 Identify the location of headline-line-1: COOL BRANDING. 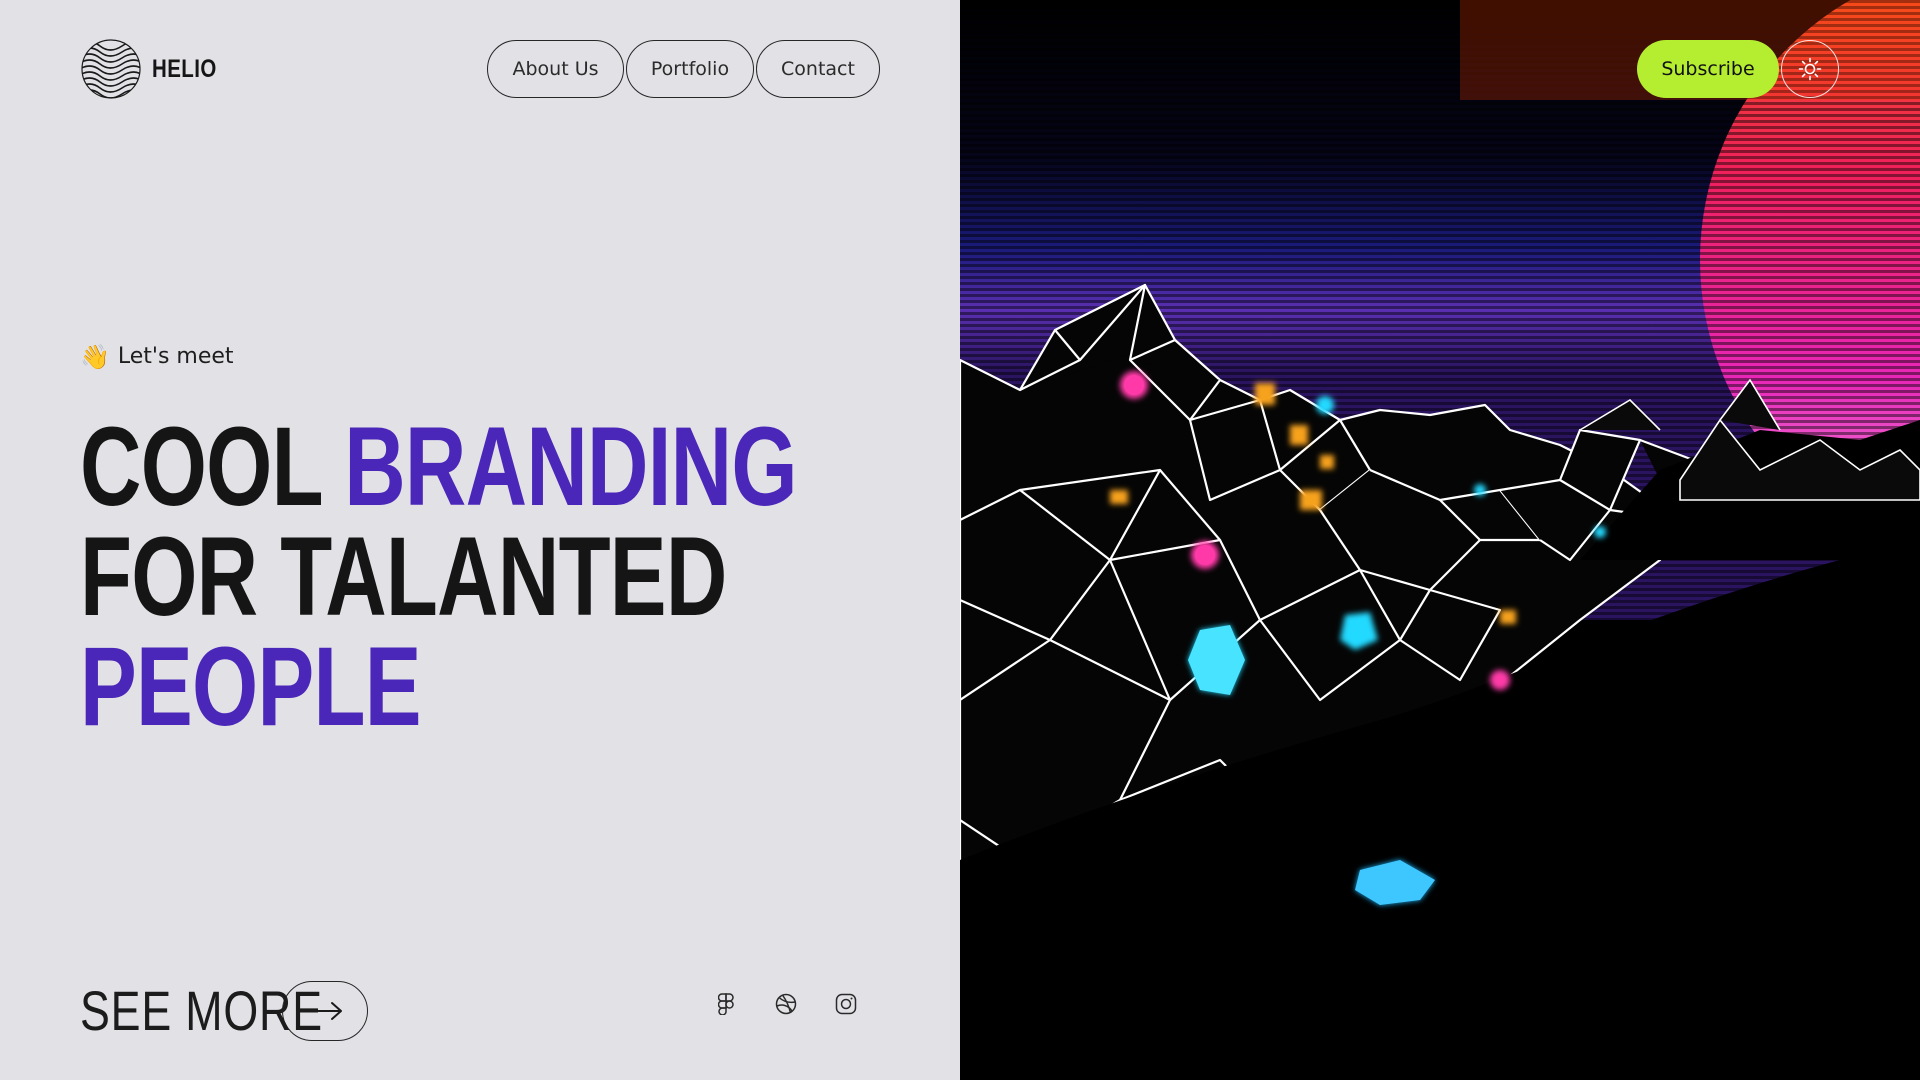
(439, 467).